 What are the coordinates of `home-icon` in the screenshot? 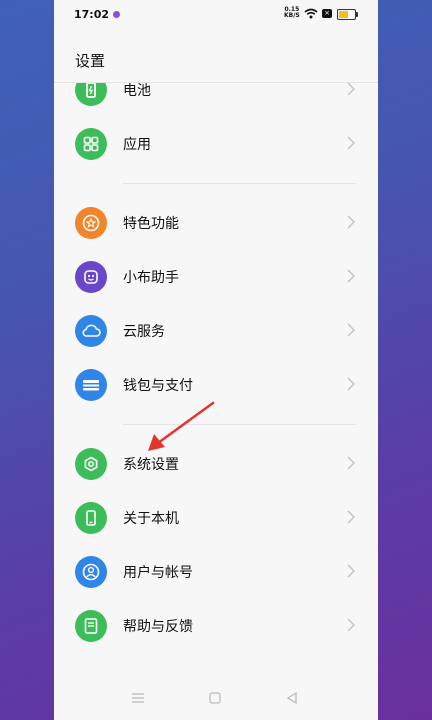 It's located at (215, 698).